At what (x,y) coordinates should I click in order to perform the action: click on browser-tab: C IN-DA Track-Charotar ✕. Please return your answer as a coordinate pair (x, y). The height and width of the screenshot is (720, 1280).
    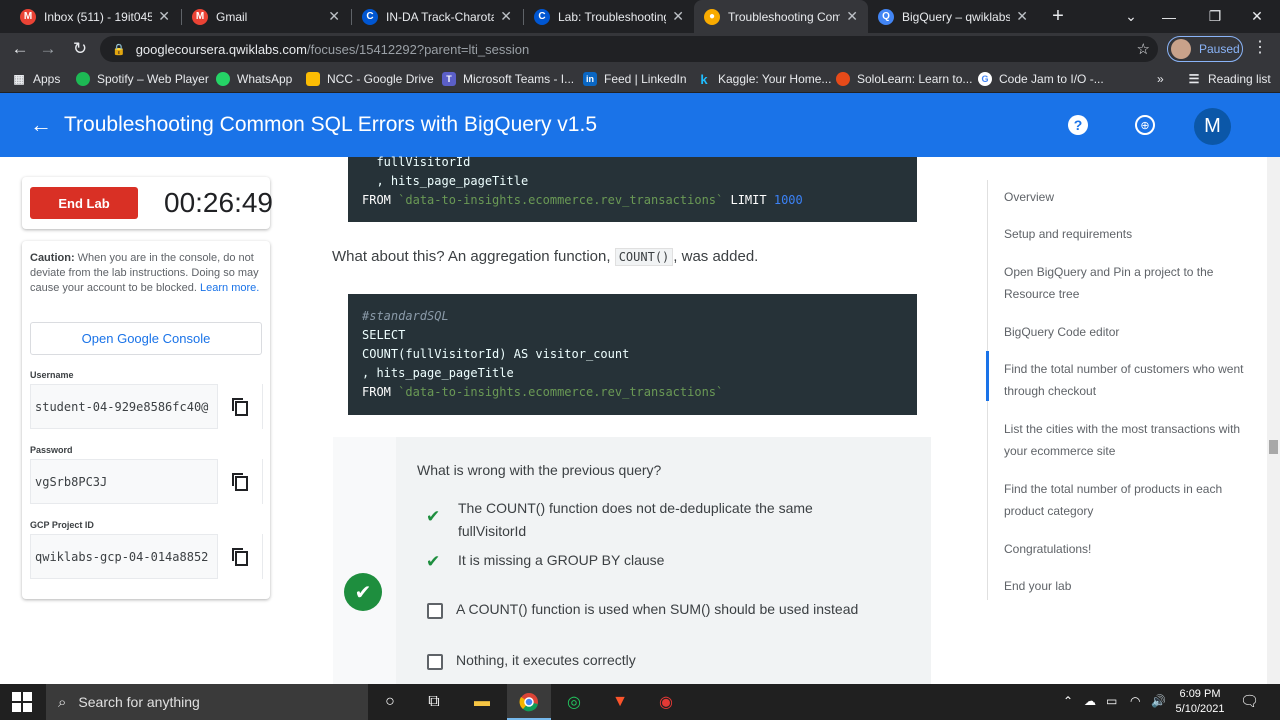
    Looking at the image, I should click on (437, 16).